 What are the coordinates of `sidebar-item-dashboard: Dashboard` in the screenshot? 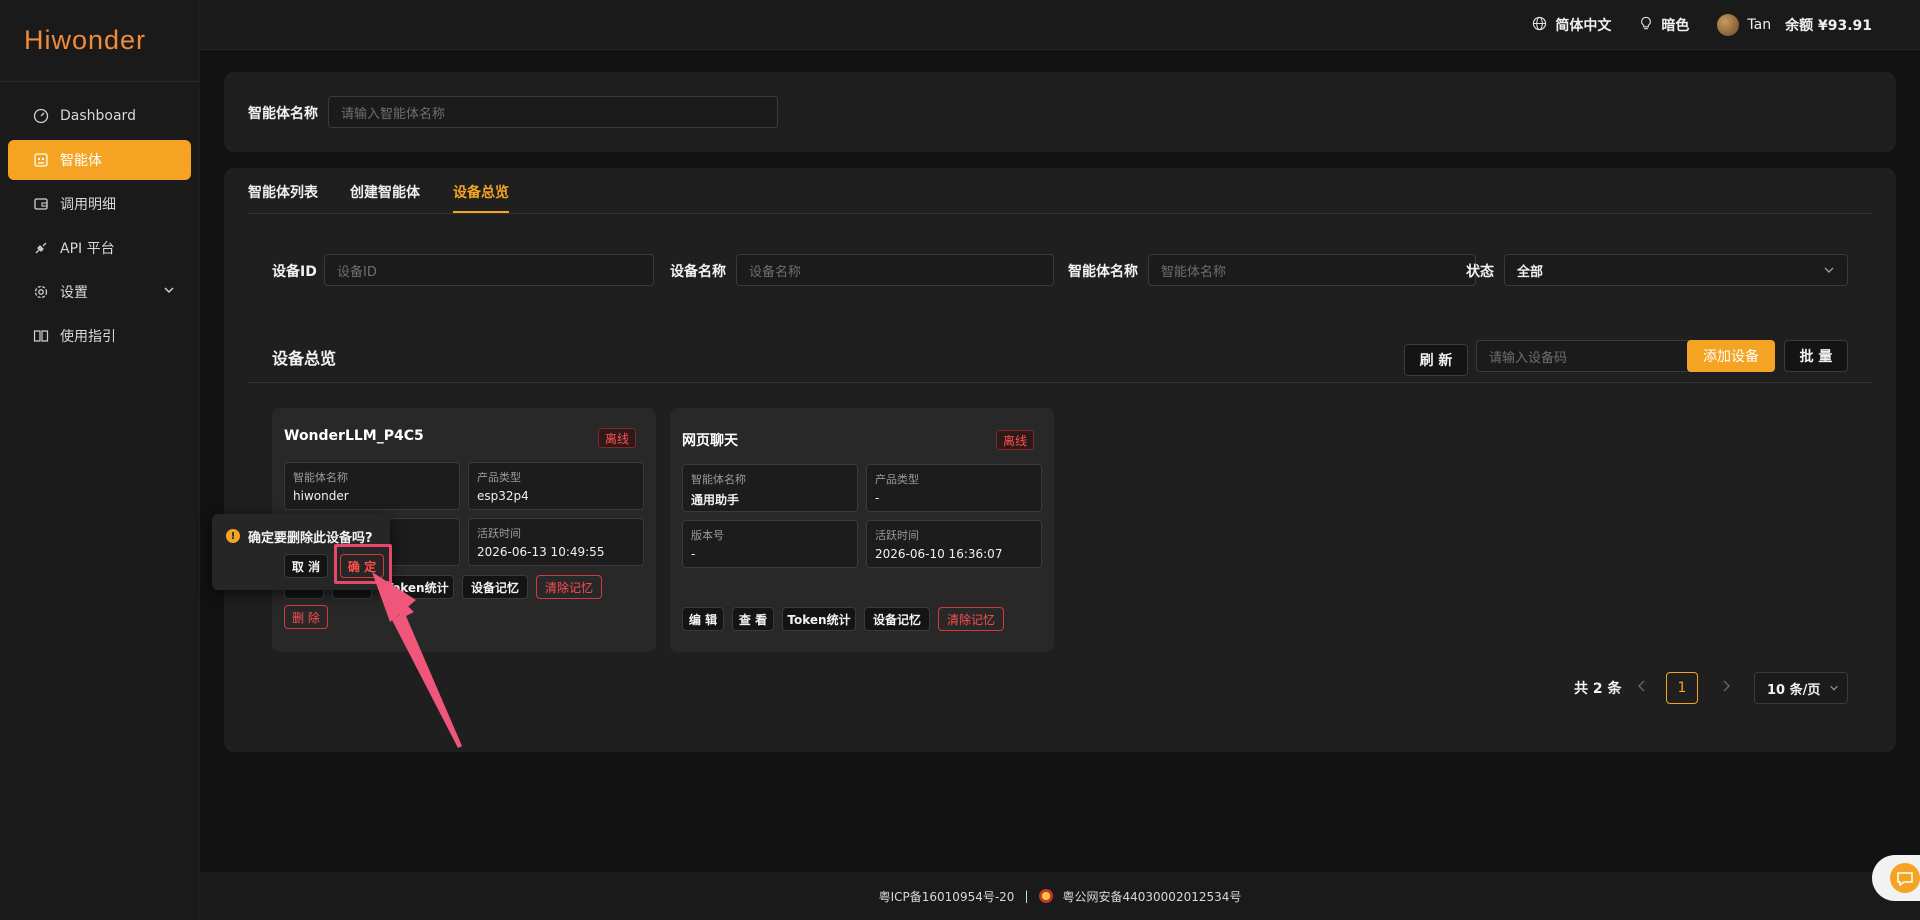 It's located at (99, 116).